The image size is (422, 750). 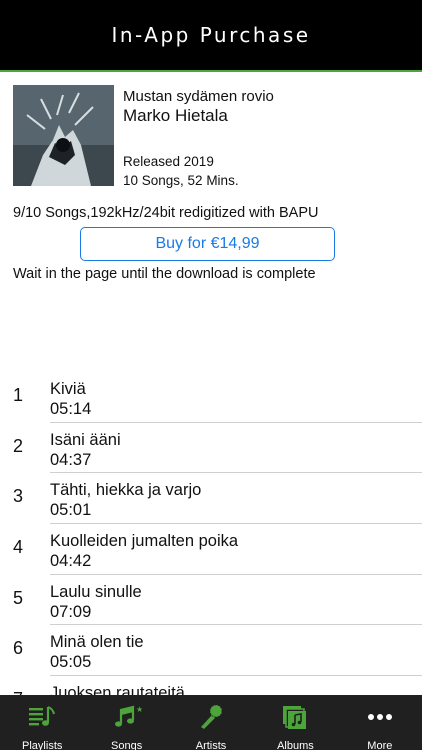 What do you see at coordinates (295, 745) in the screenshot?
I see `tab-label: Albums` at bounding box center [295, 745].